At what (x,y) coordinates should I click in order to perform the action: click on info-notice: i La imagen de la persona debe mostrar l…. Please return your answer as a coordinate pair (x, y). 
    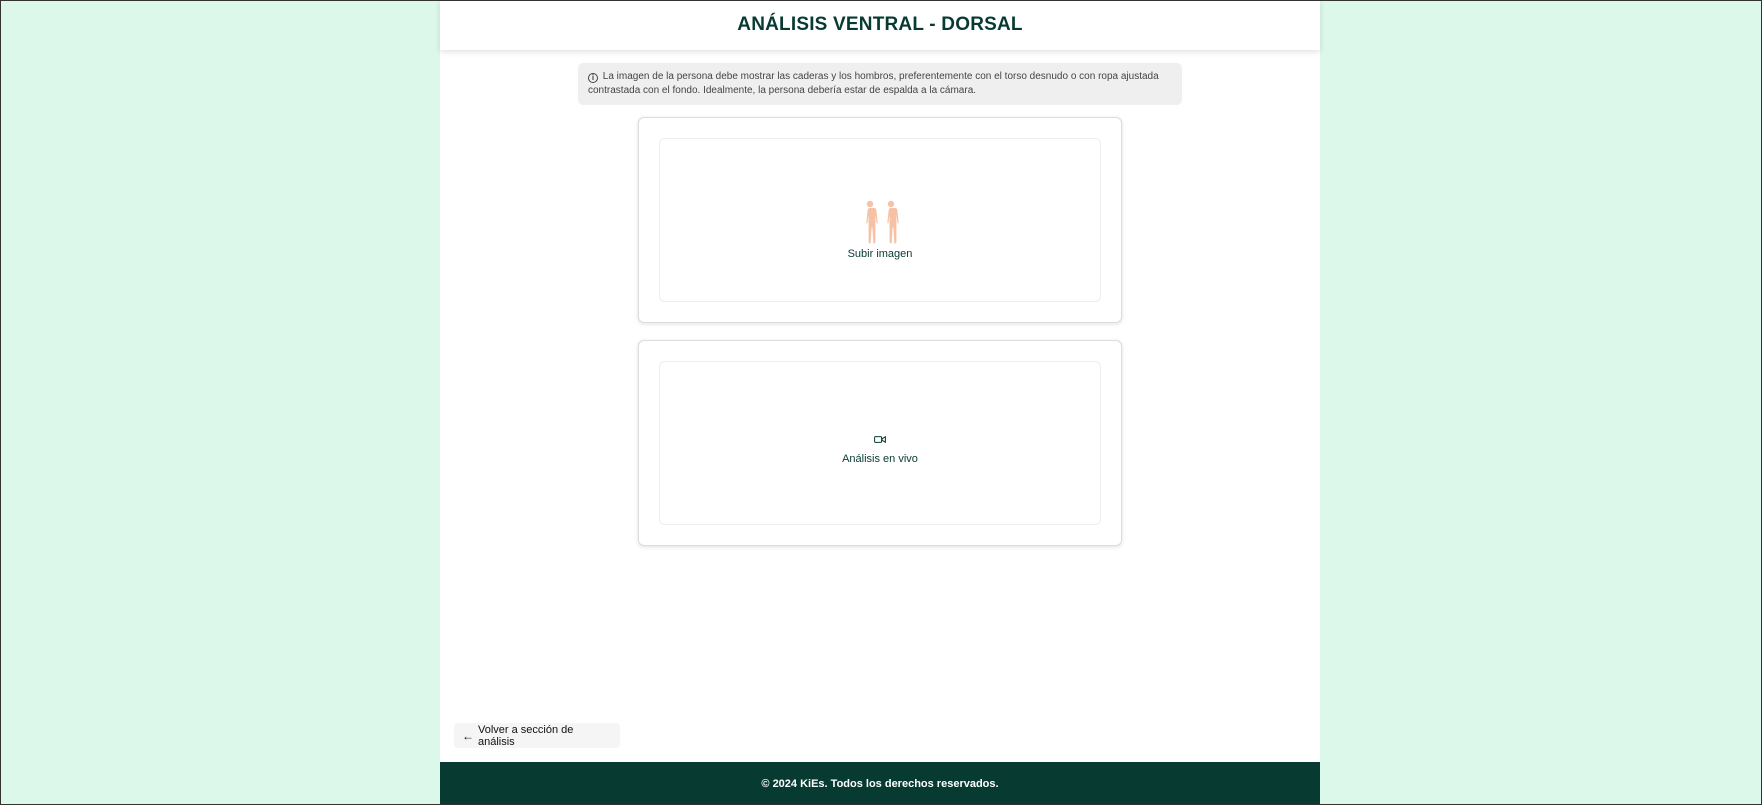
    Looking at the image, I should click on (880, 84).